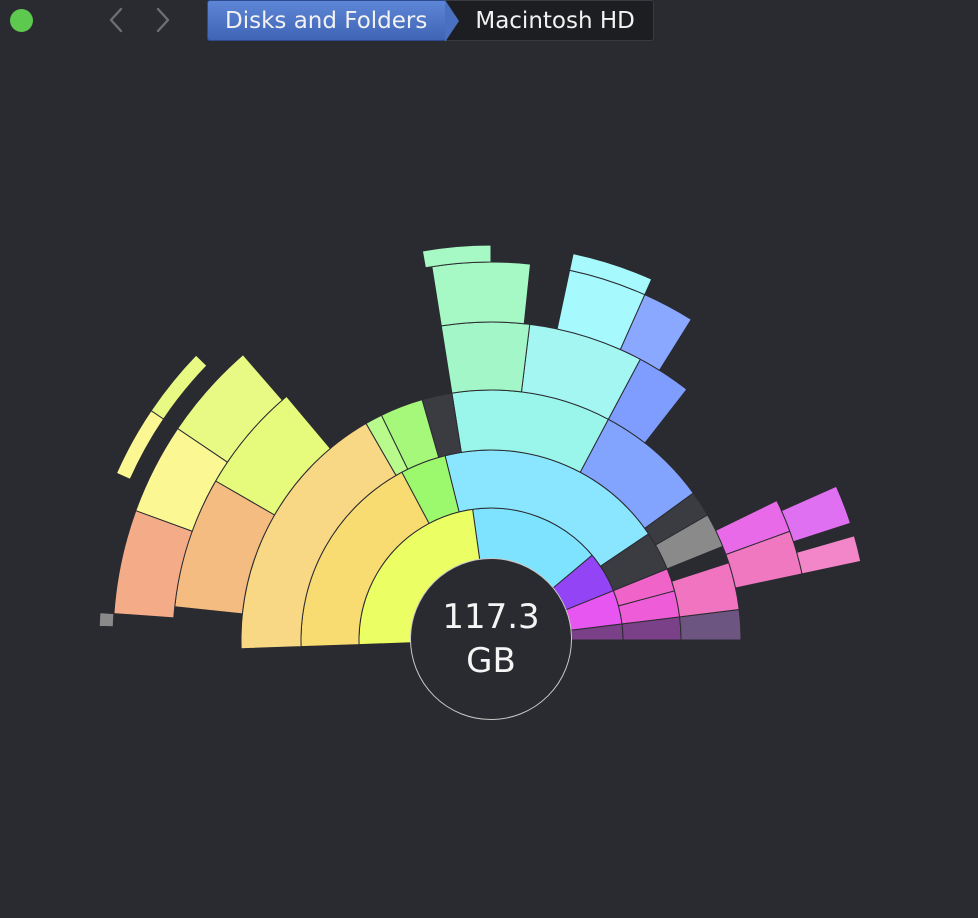  Describe the element at coordinates (333, 21) in the screenshot. I see `breadcrumb-disks-and-folders: Disks and Folders` at that location.